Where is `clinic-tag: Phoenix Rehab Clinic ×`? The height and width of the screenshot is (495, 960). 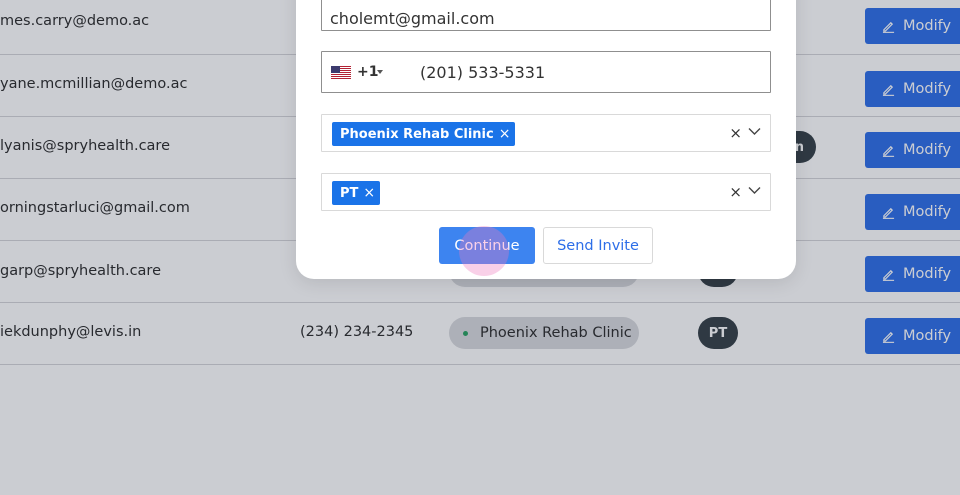
clinic-tag: Phoenix Rehab Clinic × is located at coordinates (424, 134).